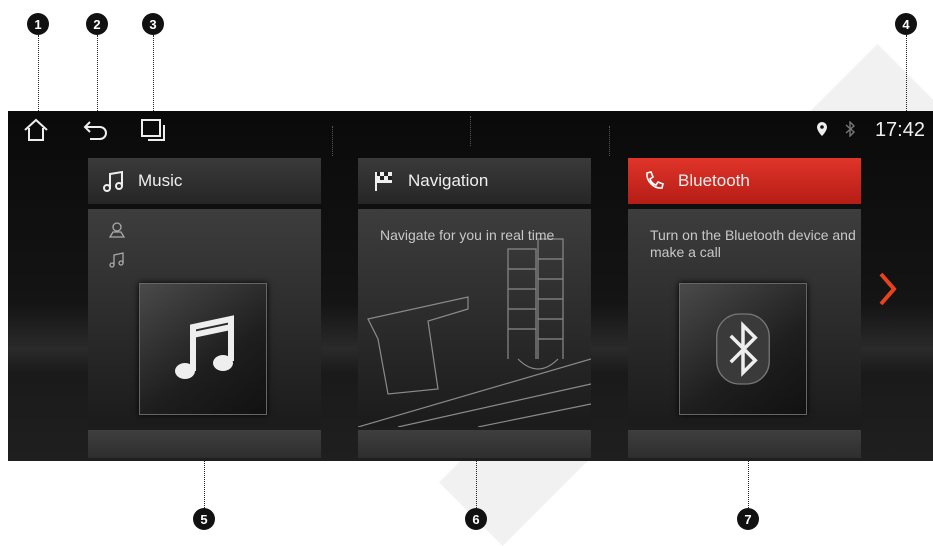 The width and height of the screenshot is (933, 546). What do you see at coordinates (467, 235) in the screenshot?
I see `navigation-card-description: Navigate for you in real time` at bounding box center [467, 235].